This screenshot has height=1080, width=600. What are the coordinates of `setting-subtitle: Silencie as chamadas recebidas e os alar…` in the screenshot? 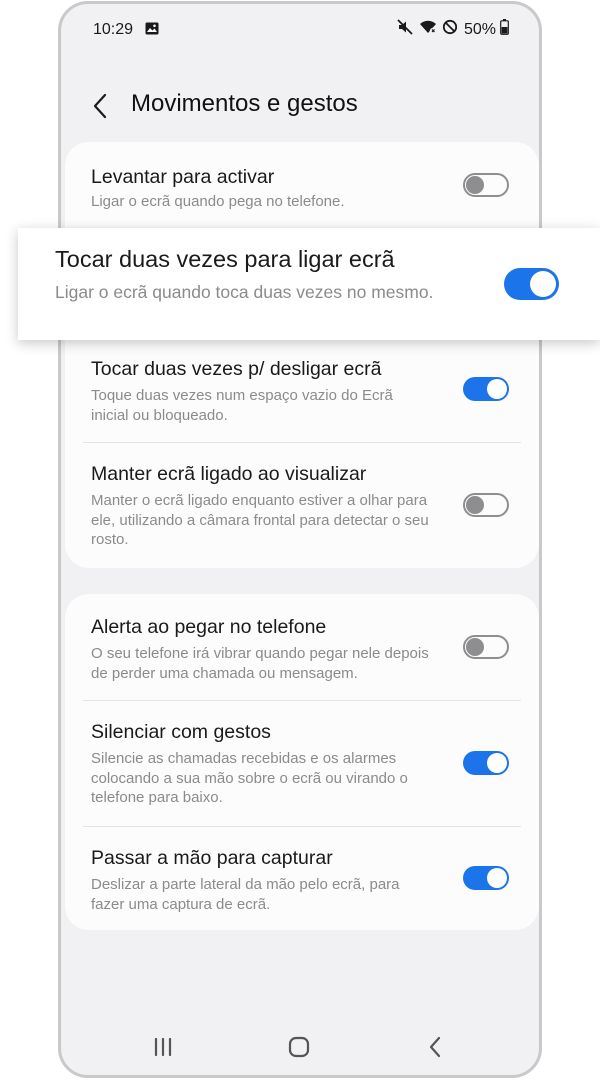 It's located at (249, 778).